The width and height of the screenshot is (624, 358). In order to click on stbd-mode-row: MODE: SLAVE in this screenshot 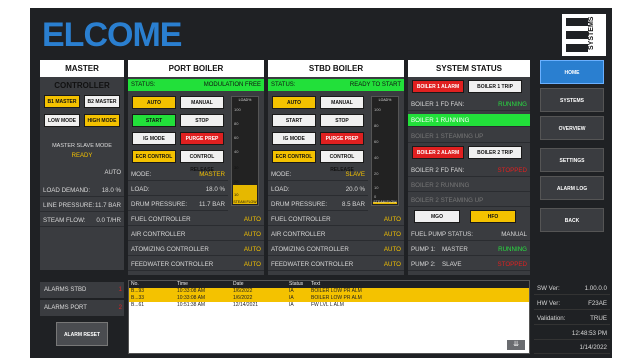, I will do `click(318, 174)`.